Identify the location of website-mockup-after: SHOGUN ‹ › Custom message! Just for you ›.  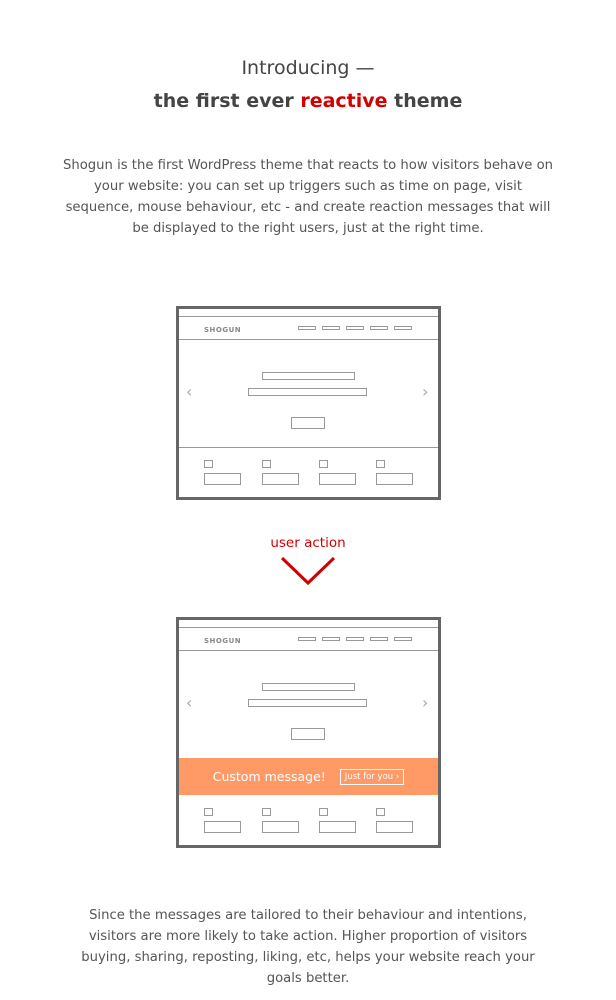
(308, 732).